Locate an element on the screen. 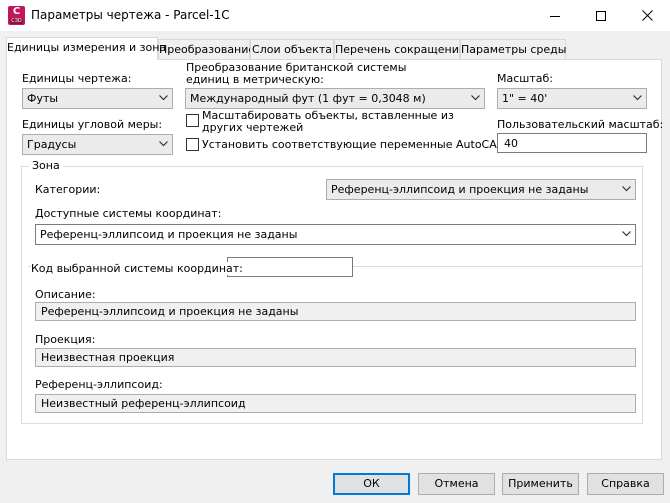 Image resolution: width=670 pixels, height=503 pixels. tab-units-and-zone: Единицы измерения и зона is located at coordinates (86, 48).